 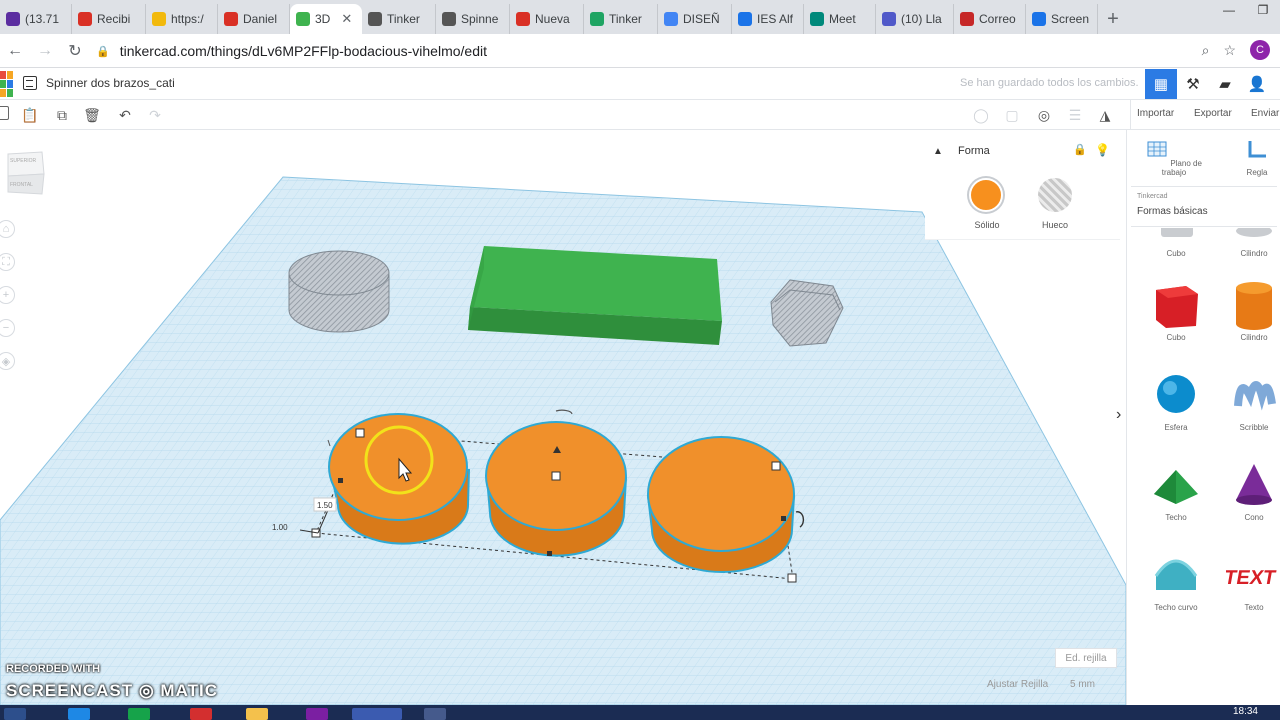 I want to click on undo-icon: ↶, so click(x=125, y=115).